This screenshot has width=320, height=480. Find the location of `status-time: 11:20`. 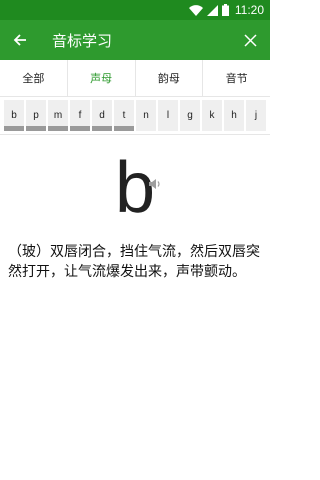

status-time: 11:20 is located at coordinates (249, 10).